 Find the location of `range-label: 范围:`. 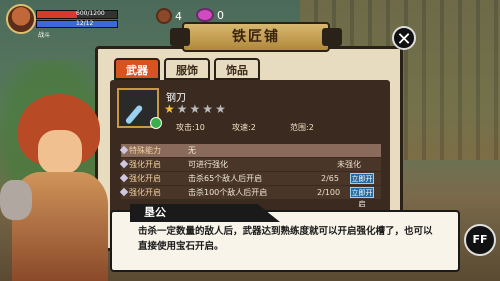

range-label: 范围: is located at coordinates (299, 127).